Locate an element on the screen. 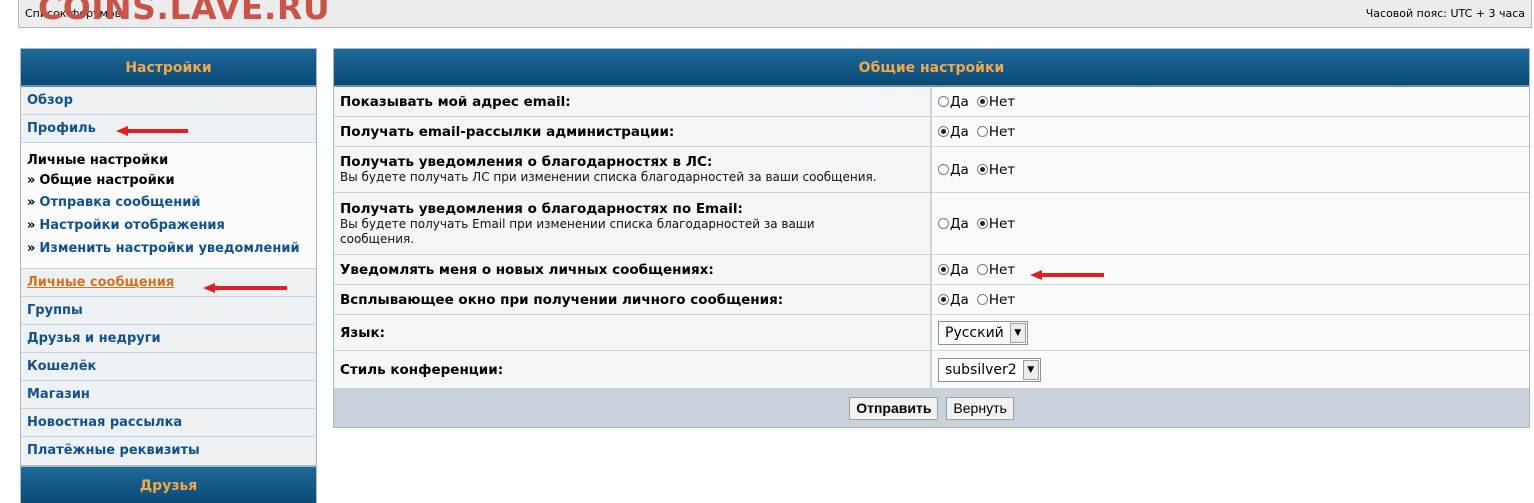 The height and width of the screenshot is (503, 1534). sidebar-item-payment-details: Платёжные реквизиты is located at coordinates (168, 451).